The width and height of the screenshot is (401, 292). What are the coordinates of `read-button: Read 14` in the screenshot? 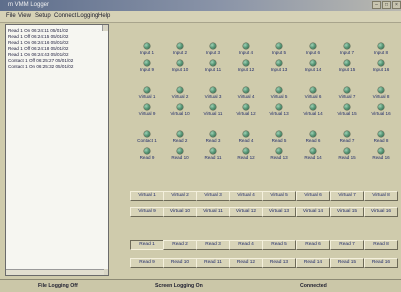 It's located at (313, 263).